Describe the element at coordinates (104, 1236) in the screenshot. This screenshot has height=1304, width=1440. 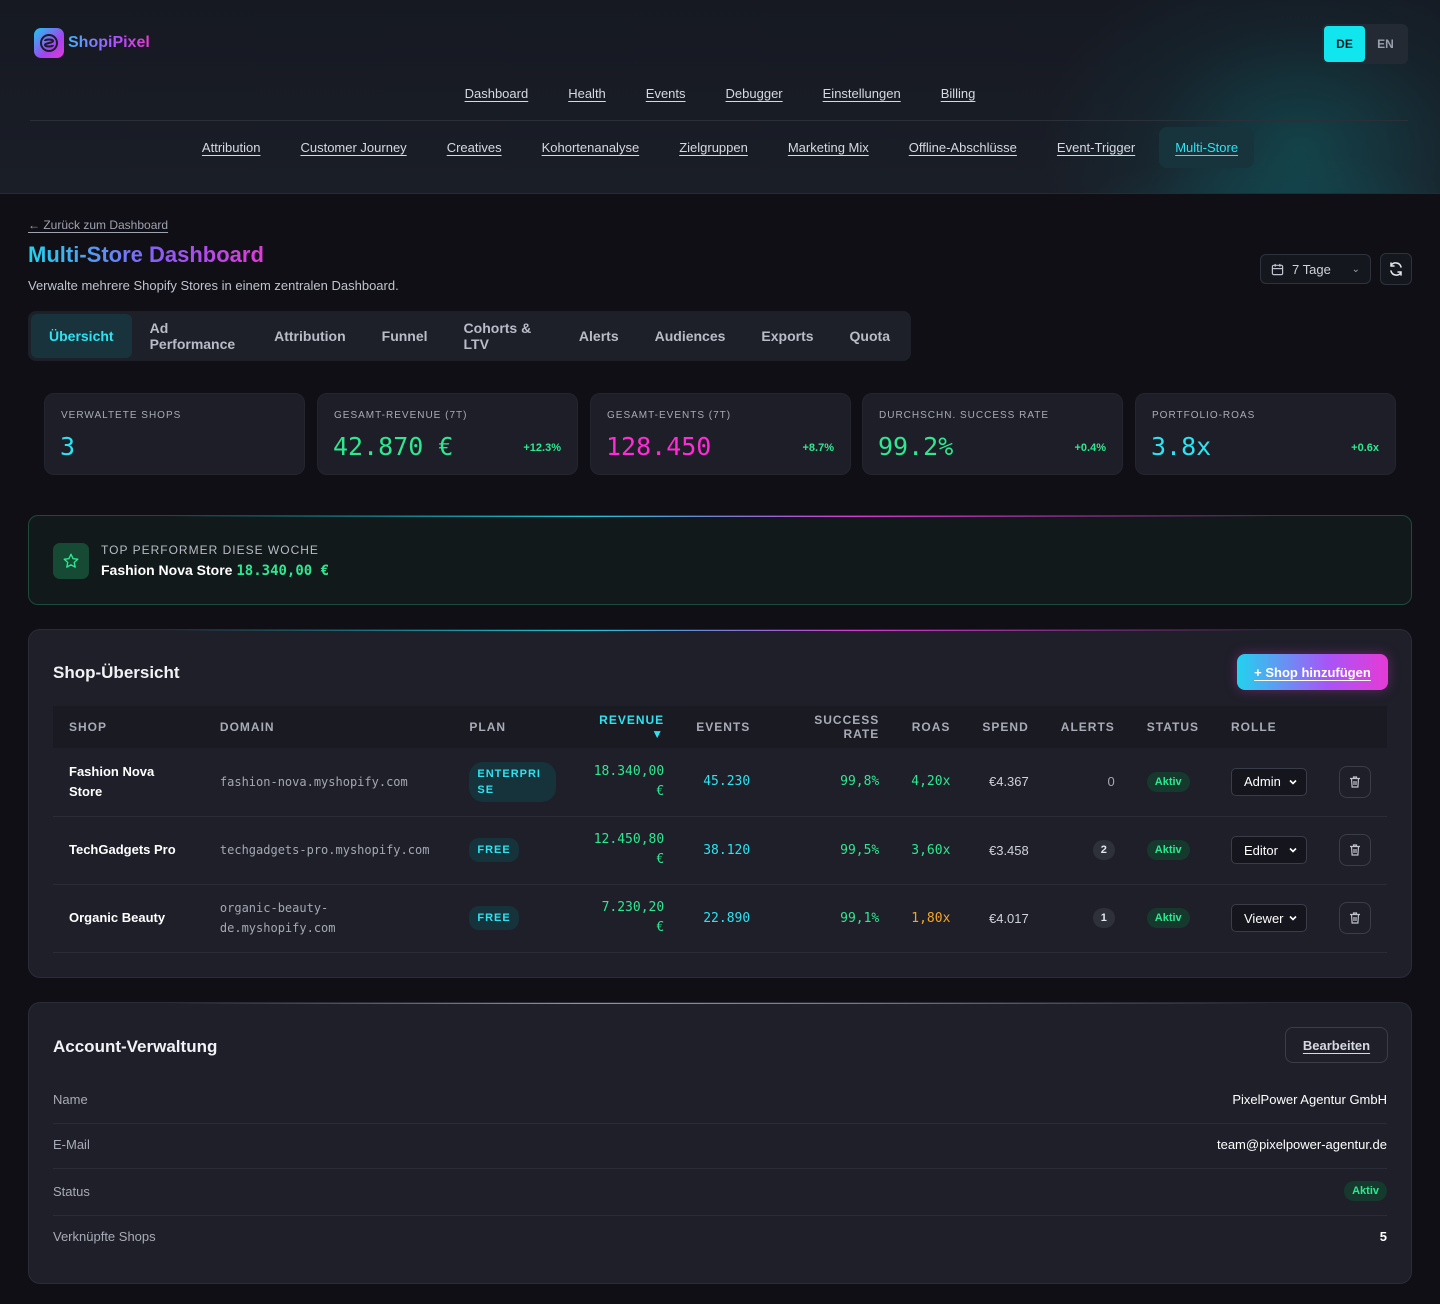
I see `account-key: Verknüpfte Shops` at that location.